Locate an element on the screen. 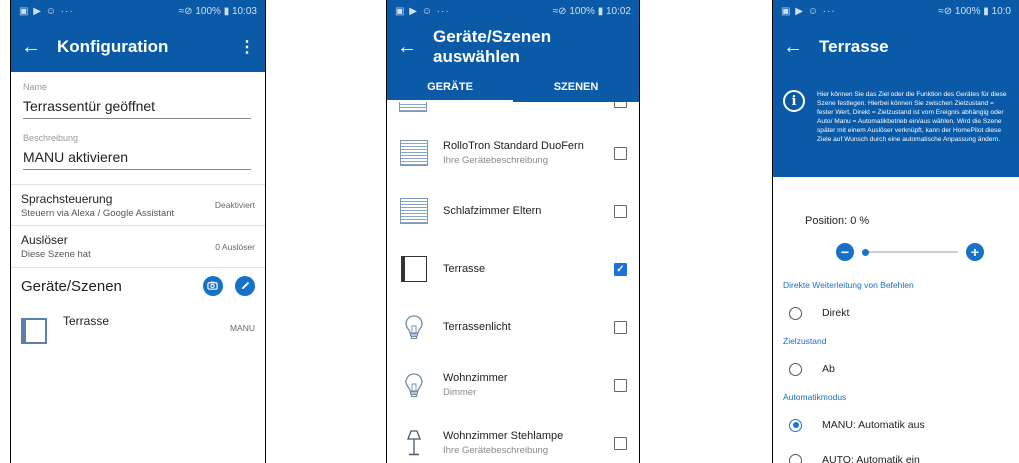 Image resolution: width=1019 pixels, height=463 pixels. status-bar: ▣ ▶ ☺ ··· ≈⊘ 100% ▮ 10:0 is located at coordinates (896, 11).